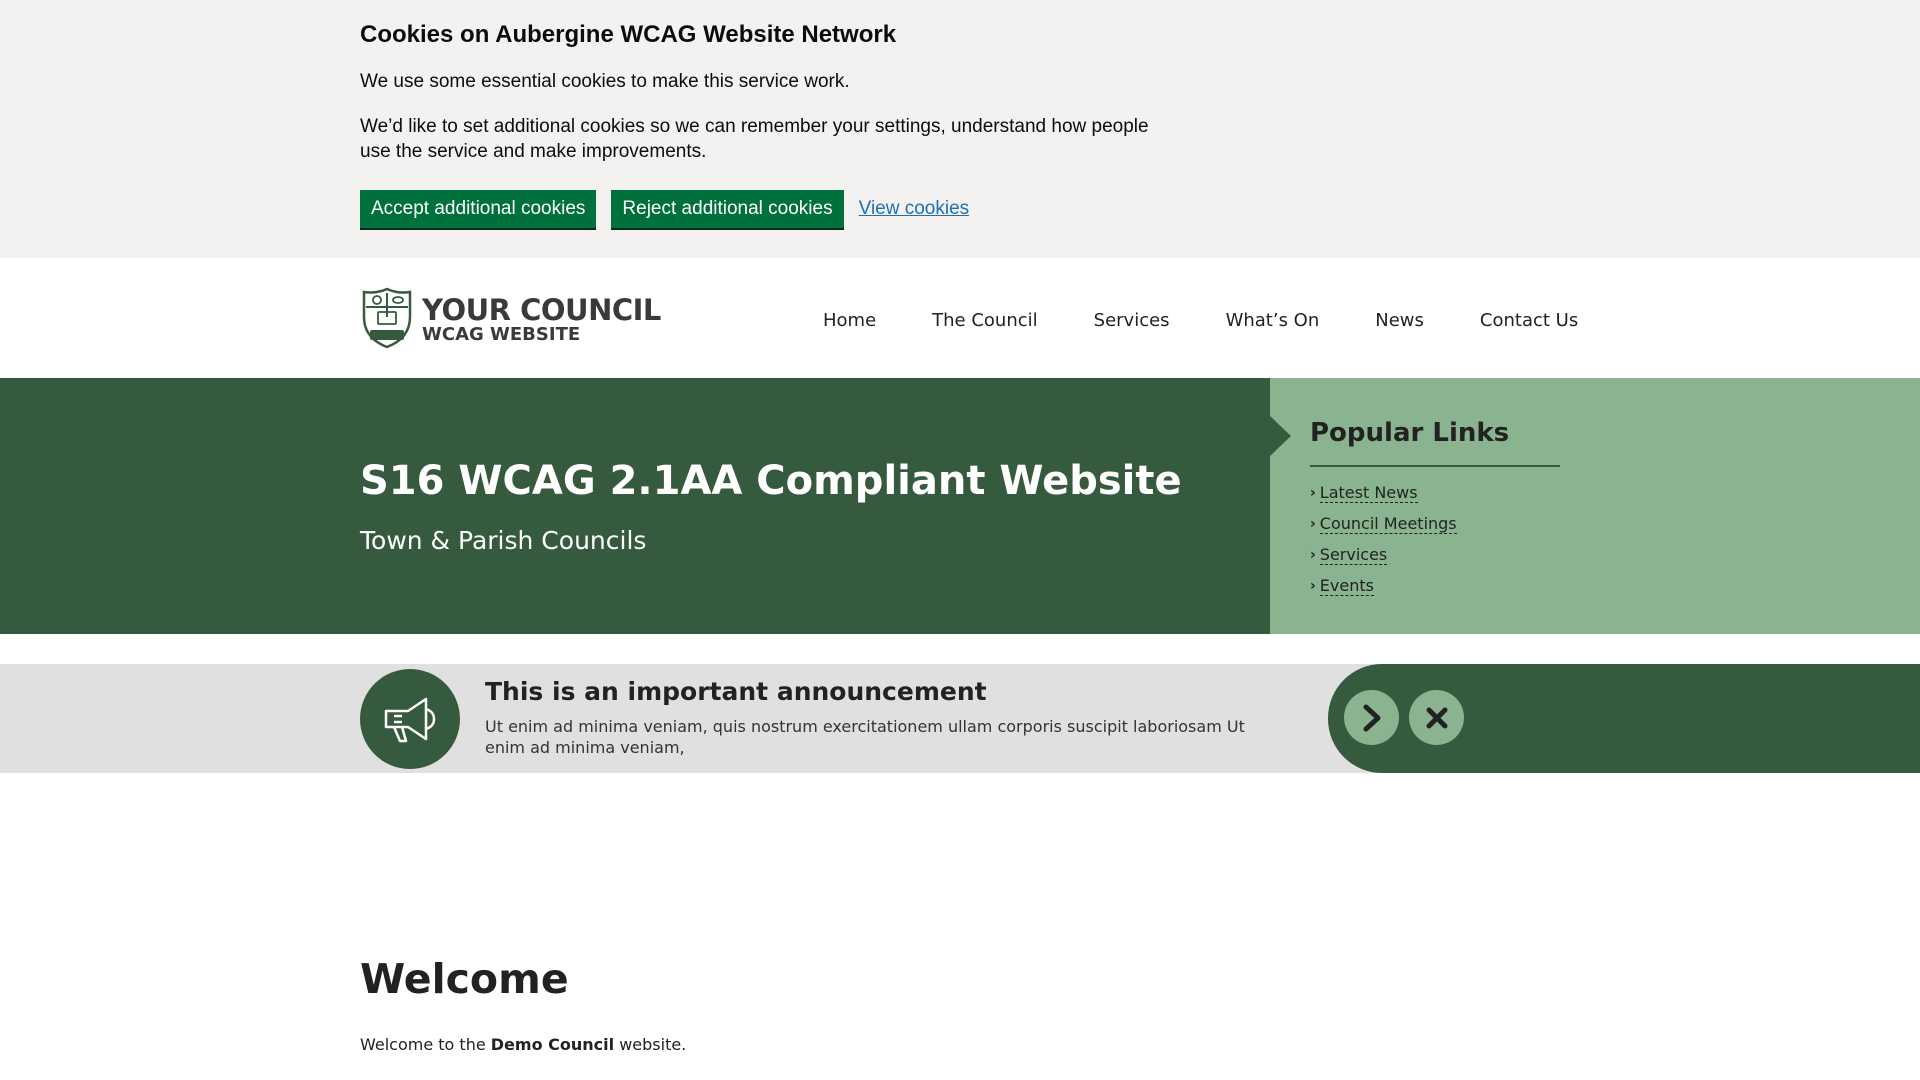 Image resolution: width=1920 pixels, height=1080 pixels. I want to click on popular-link-item: › Latest News, so click(1383, 493).